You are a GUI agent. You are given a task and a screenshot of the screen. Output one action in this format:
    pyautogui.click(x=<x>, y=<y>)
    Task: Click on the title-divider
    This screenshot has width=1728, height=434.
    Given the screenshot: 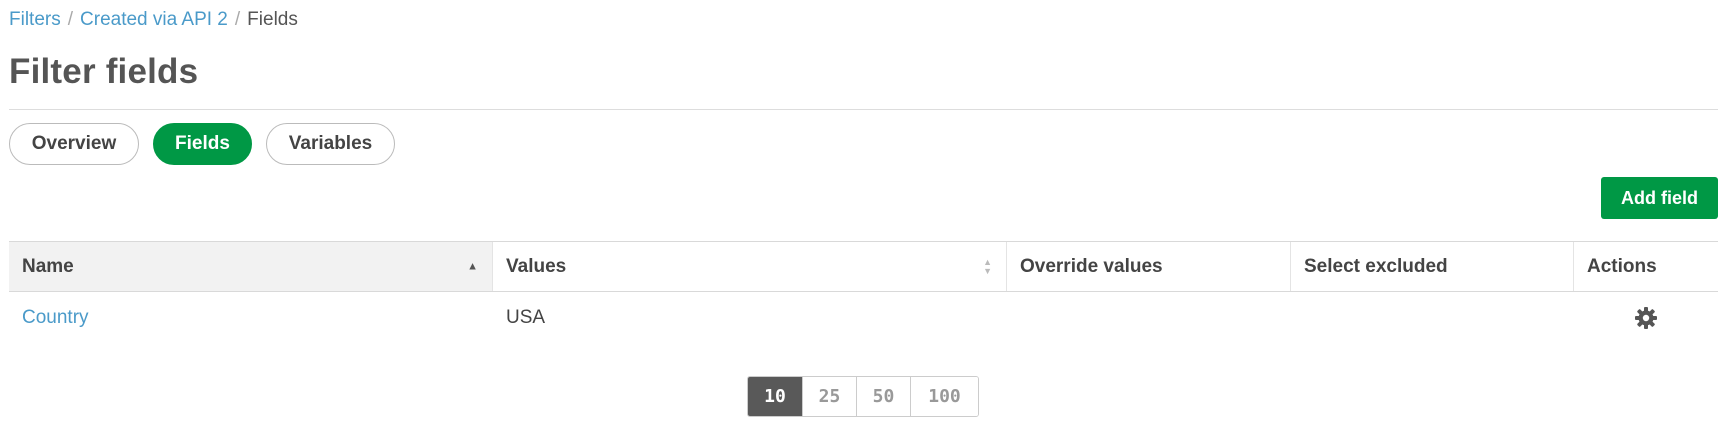 What is the action you would take?
    pyautogui.click(x=863, y=109)
    